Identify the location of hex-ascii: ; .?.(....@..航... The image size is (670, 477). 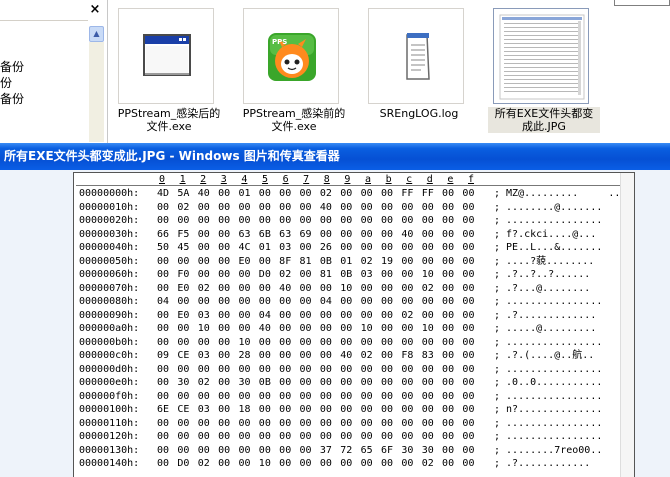
(544, 355).